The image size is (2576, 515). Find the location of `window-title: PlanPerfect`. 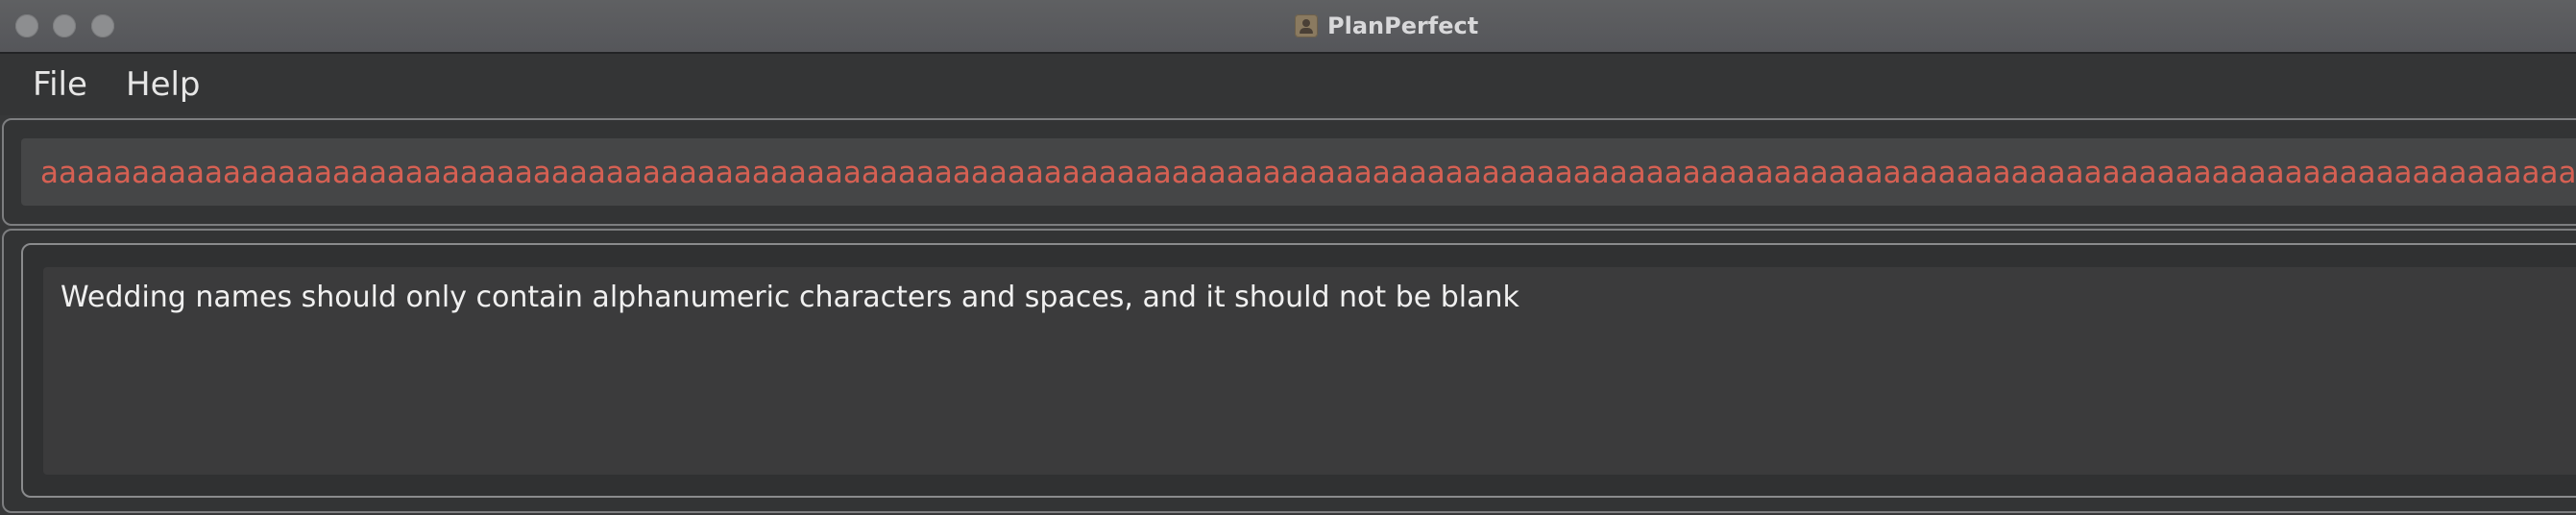

window-title: PlanPerfect is located at coordinates (1403, 25).